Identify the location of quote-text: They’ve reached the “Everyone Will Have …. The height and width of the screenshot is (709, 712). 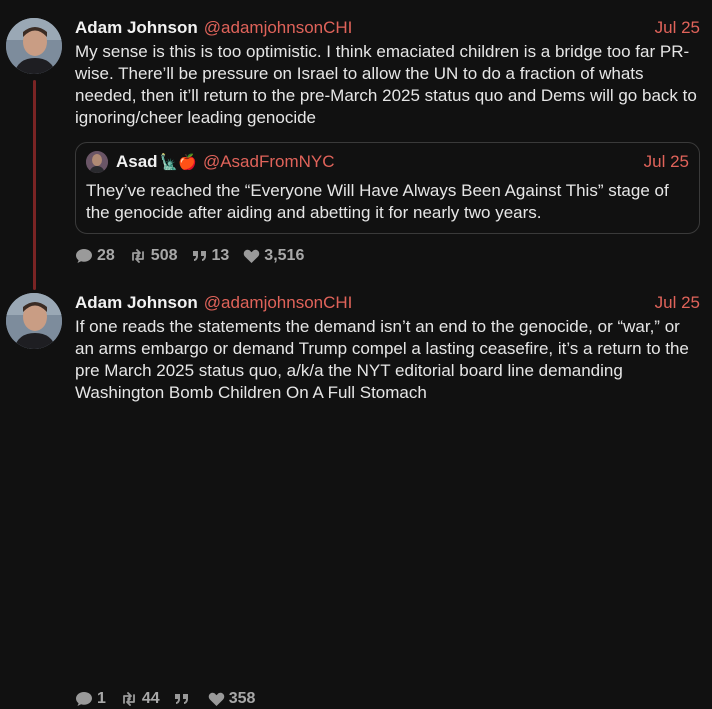
(377, 201).